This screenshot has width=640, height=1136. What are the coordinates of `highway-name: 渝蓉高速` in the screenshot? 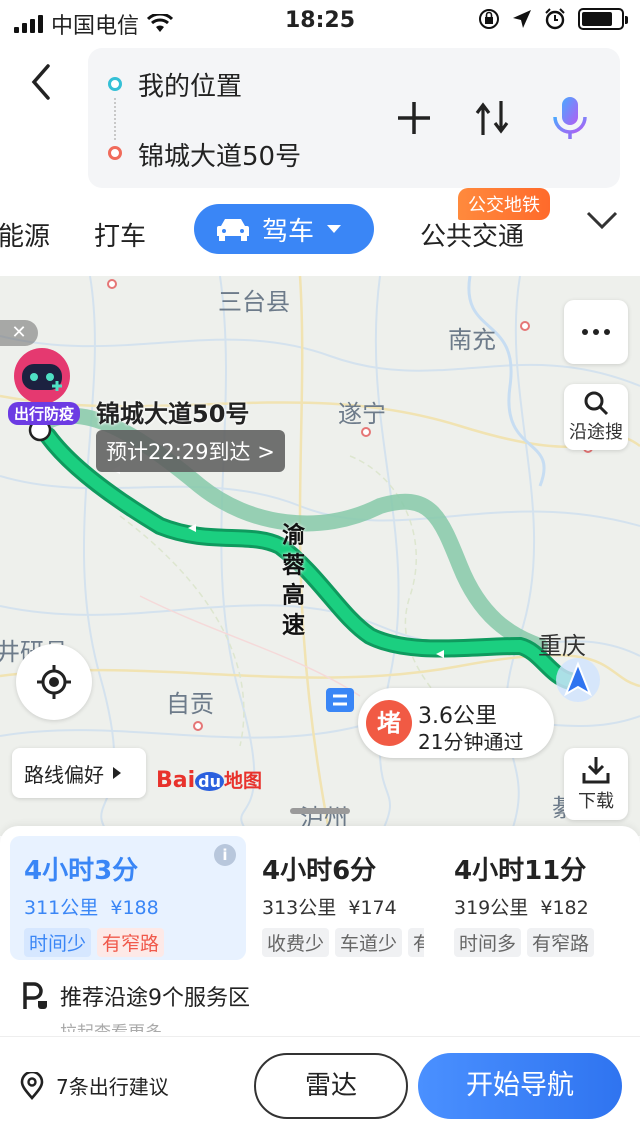 It's located at (293, 580).